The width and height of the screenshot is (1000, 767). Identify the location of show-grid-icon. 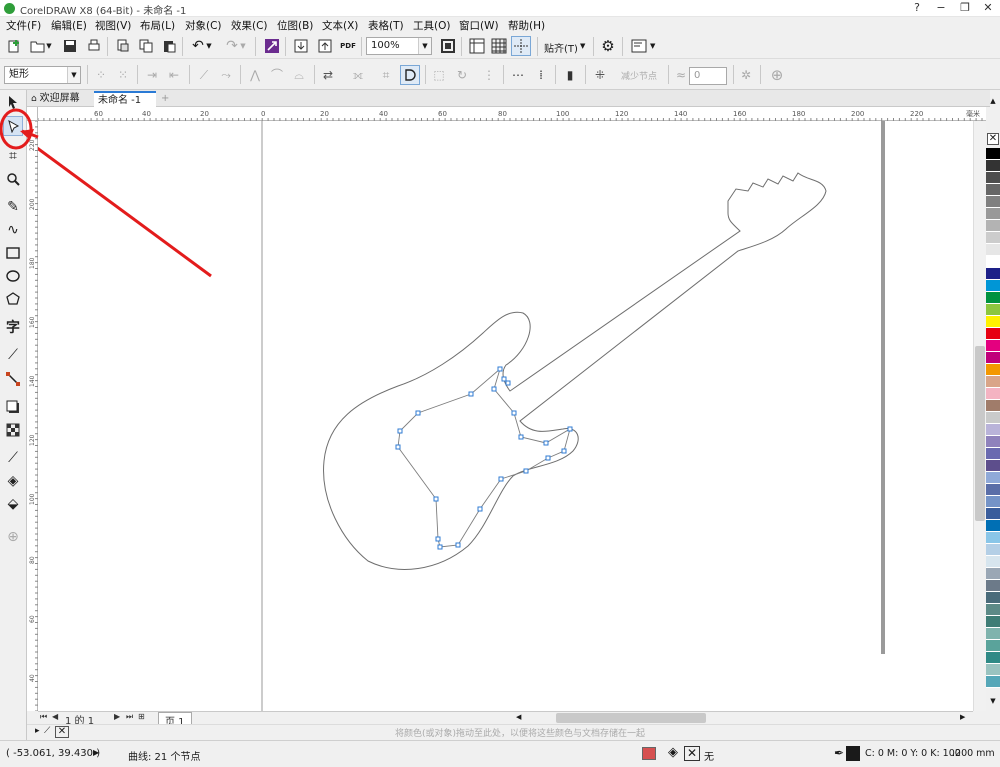
(499, 46).